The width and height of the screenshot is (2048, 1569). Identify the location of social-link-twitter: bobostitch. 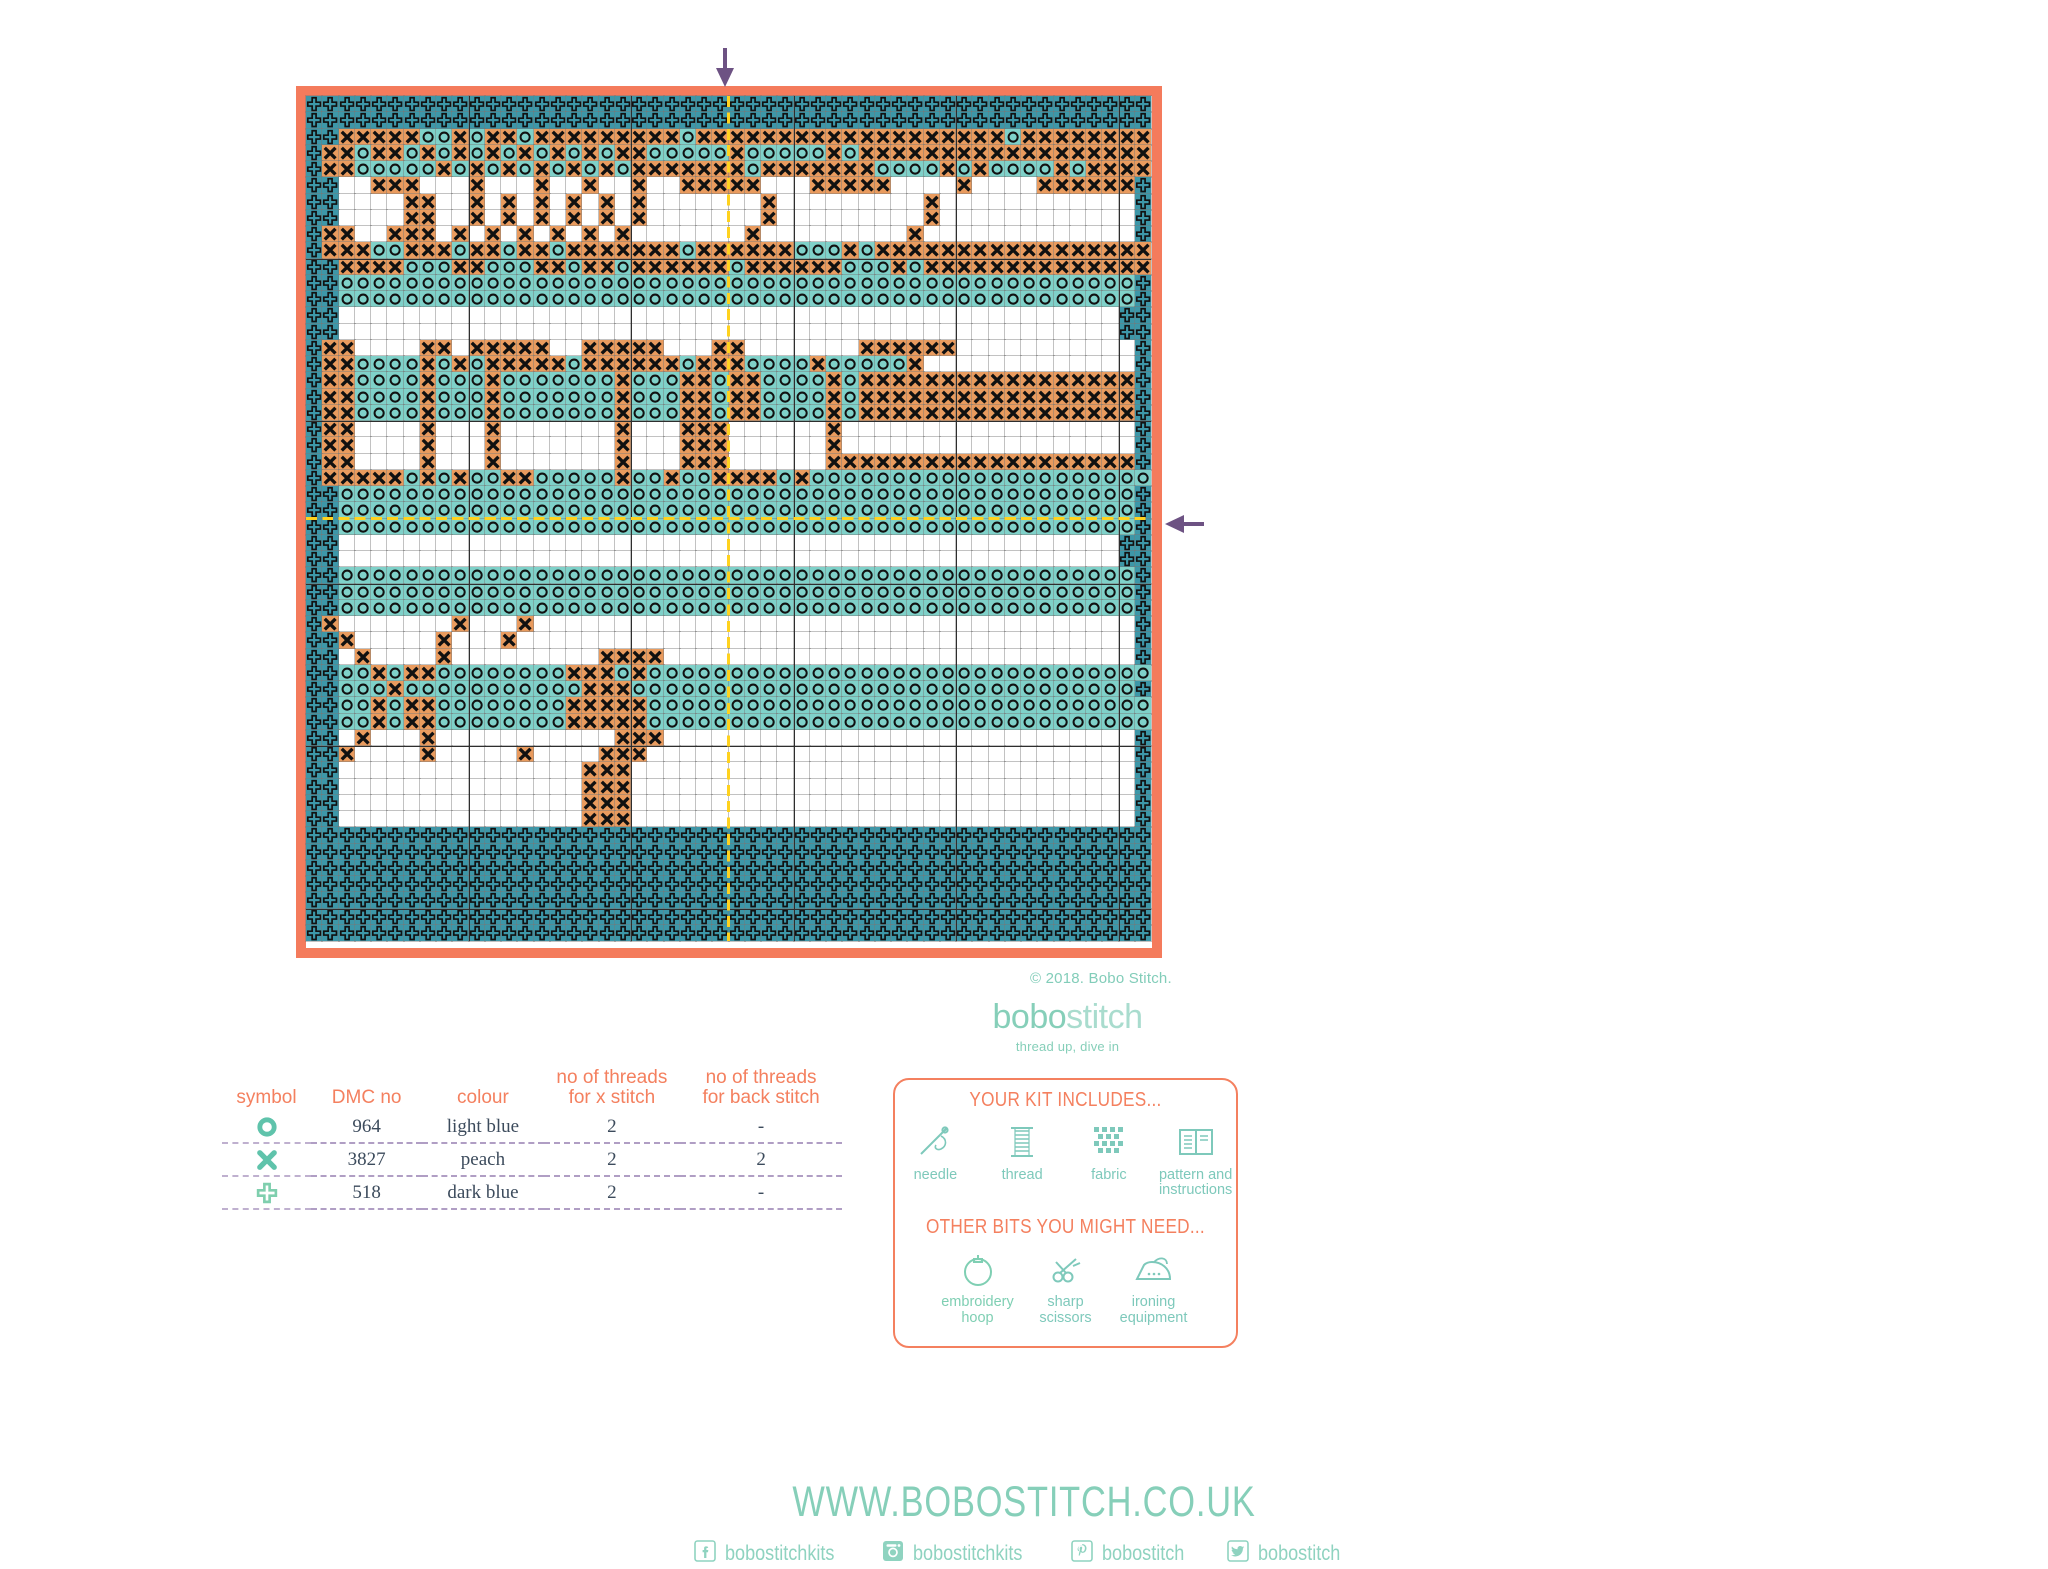
(1290, 1554).